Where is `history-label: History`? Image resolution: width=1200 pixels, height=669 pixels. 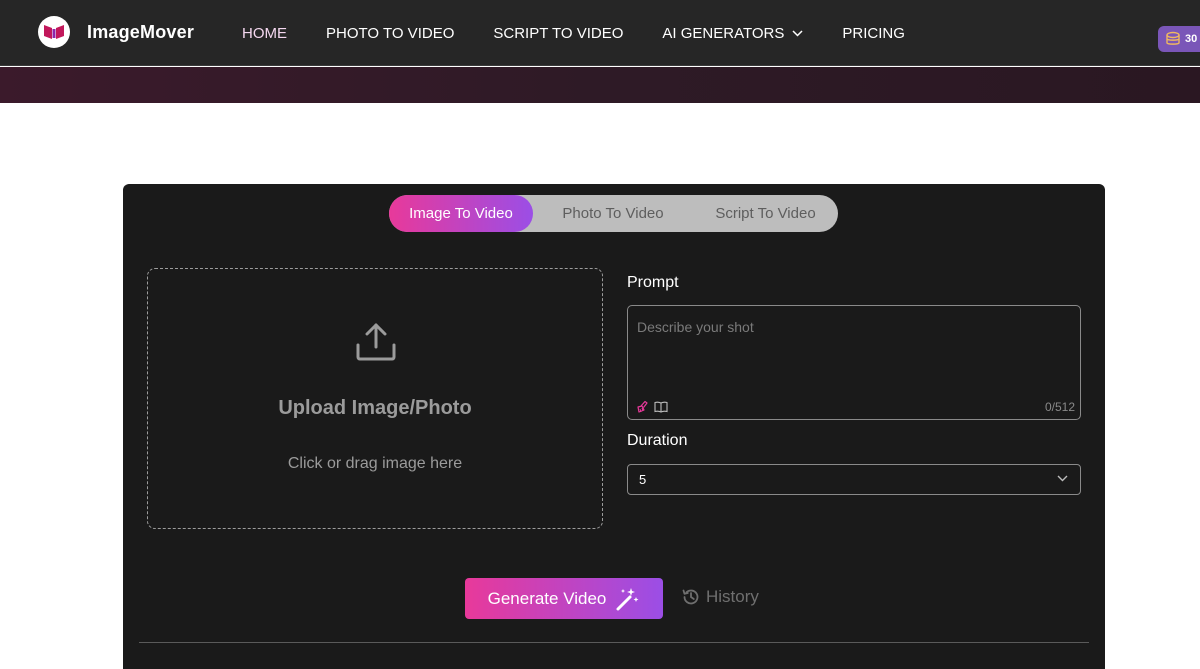 history-label: History is located at coordinates (732, 596).